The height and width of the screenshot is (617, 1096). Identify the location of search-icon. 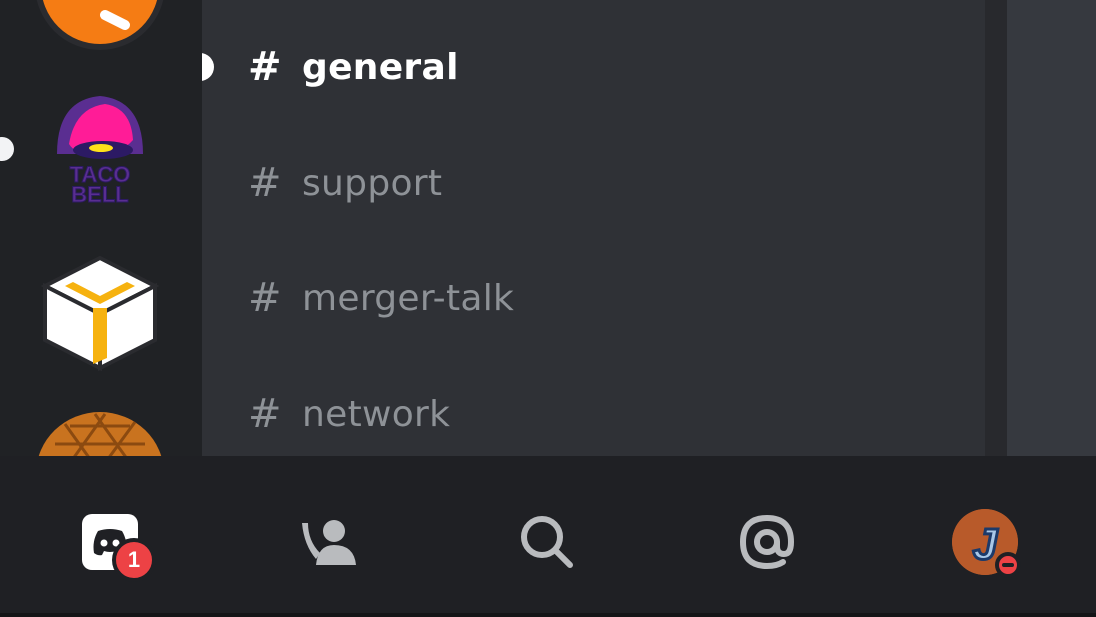
(547, 542).